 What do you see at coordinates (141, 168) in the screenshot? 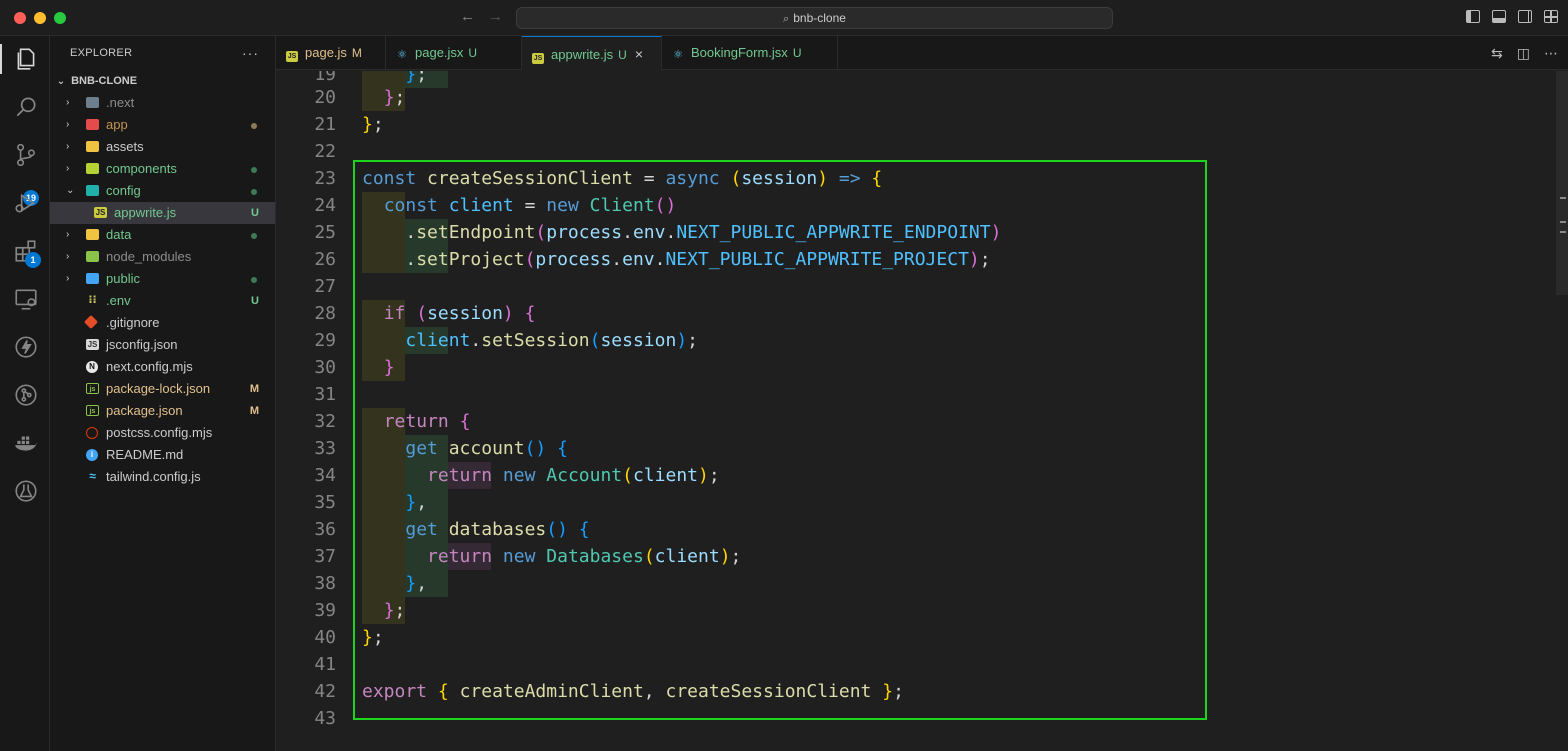
I see `tree-item-label: components` at bounding box center [141, 168].